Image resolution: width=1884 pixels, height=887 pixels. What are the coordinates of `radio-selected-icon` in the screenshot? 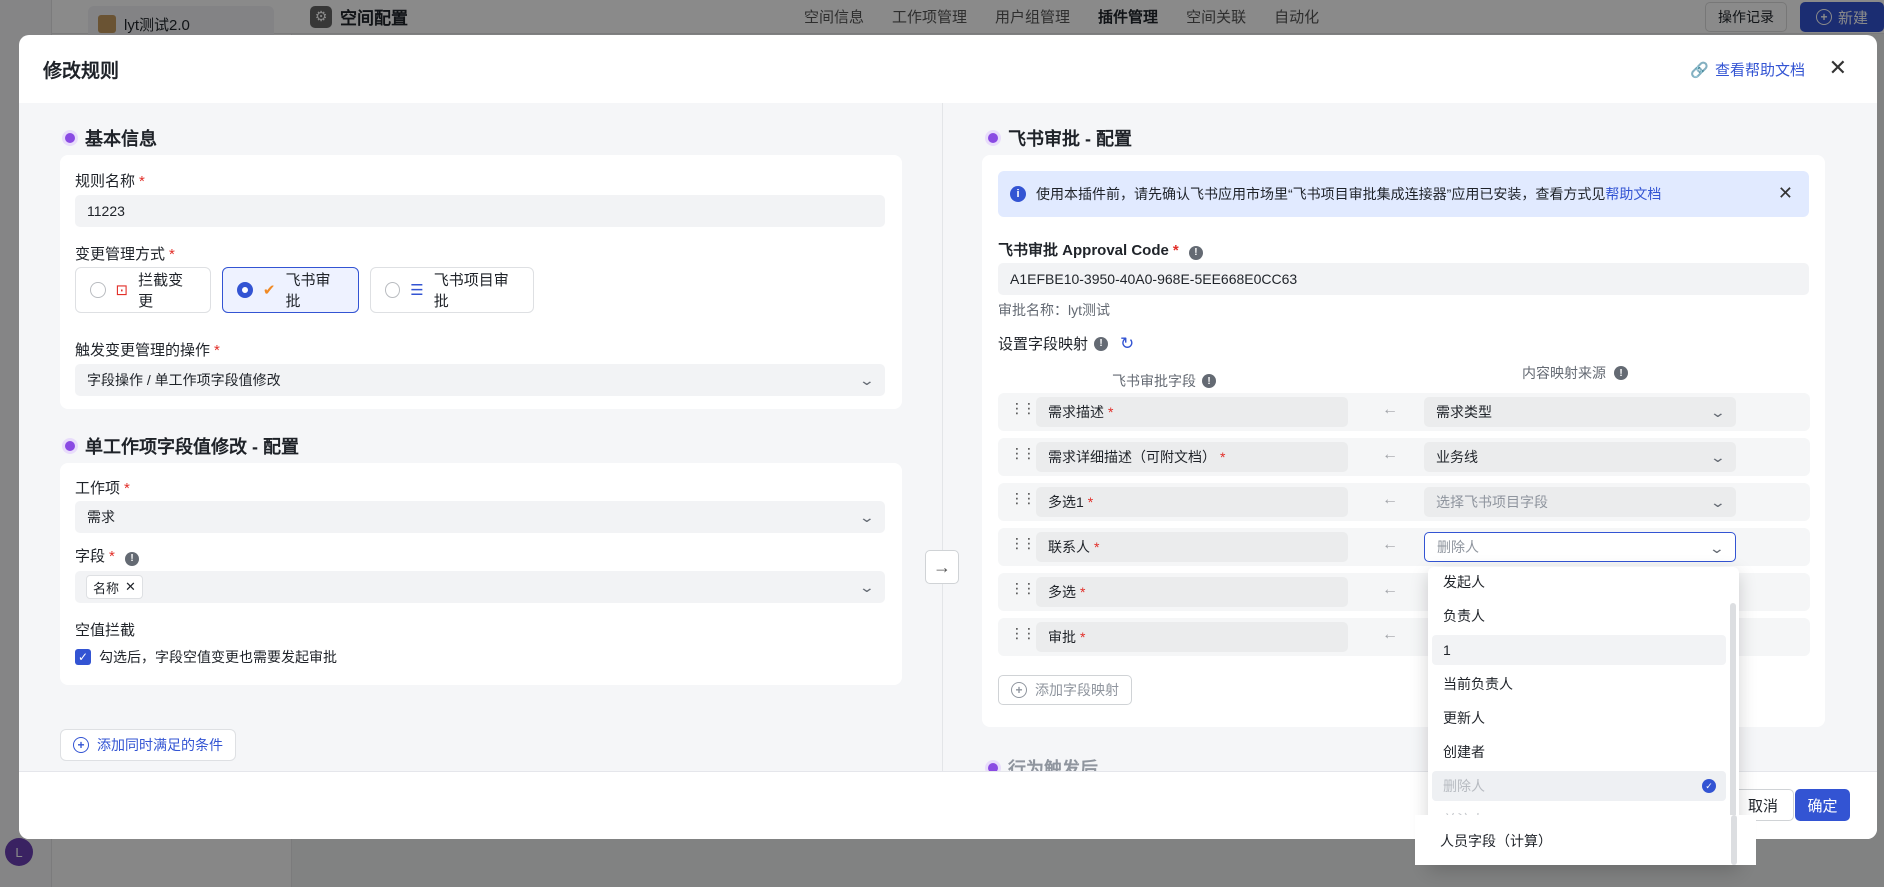 It's located at (245, 290).